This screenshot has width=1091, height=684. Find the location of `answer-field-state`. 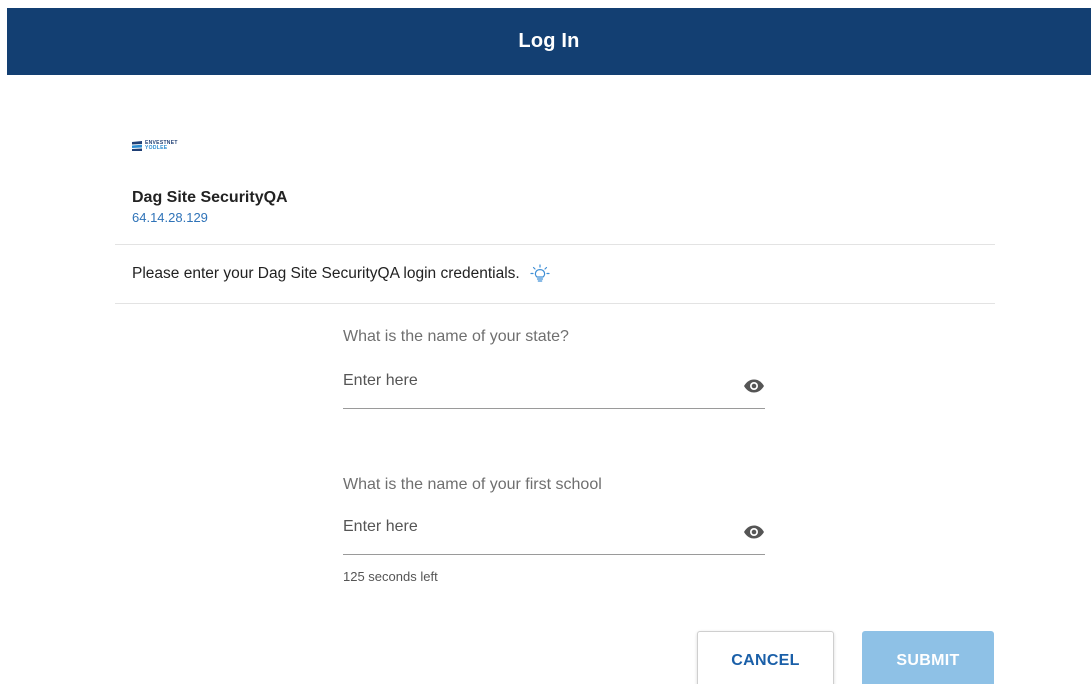

answer-field-state is located at coordinates (554, 389).